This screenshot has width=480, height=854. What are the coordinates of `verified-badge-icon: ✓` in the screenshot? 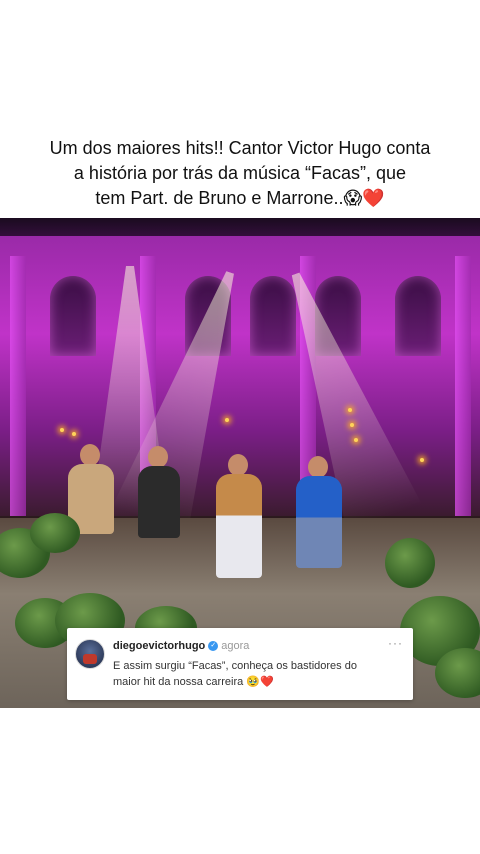 It's located at (213, 646).